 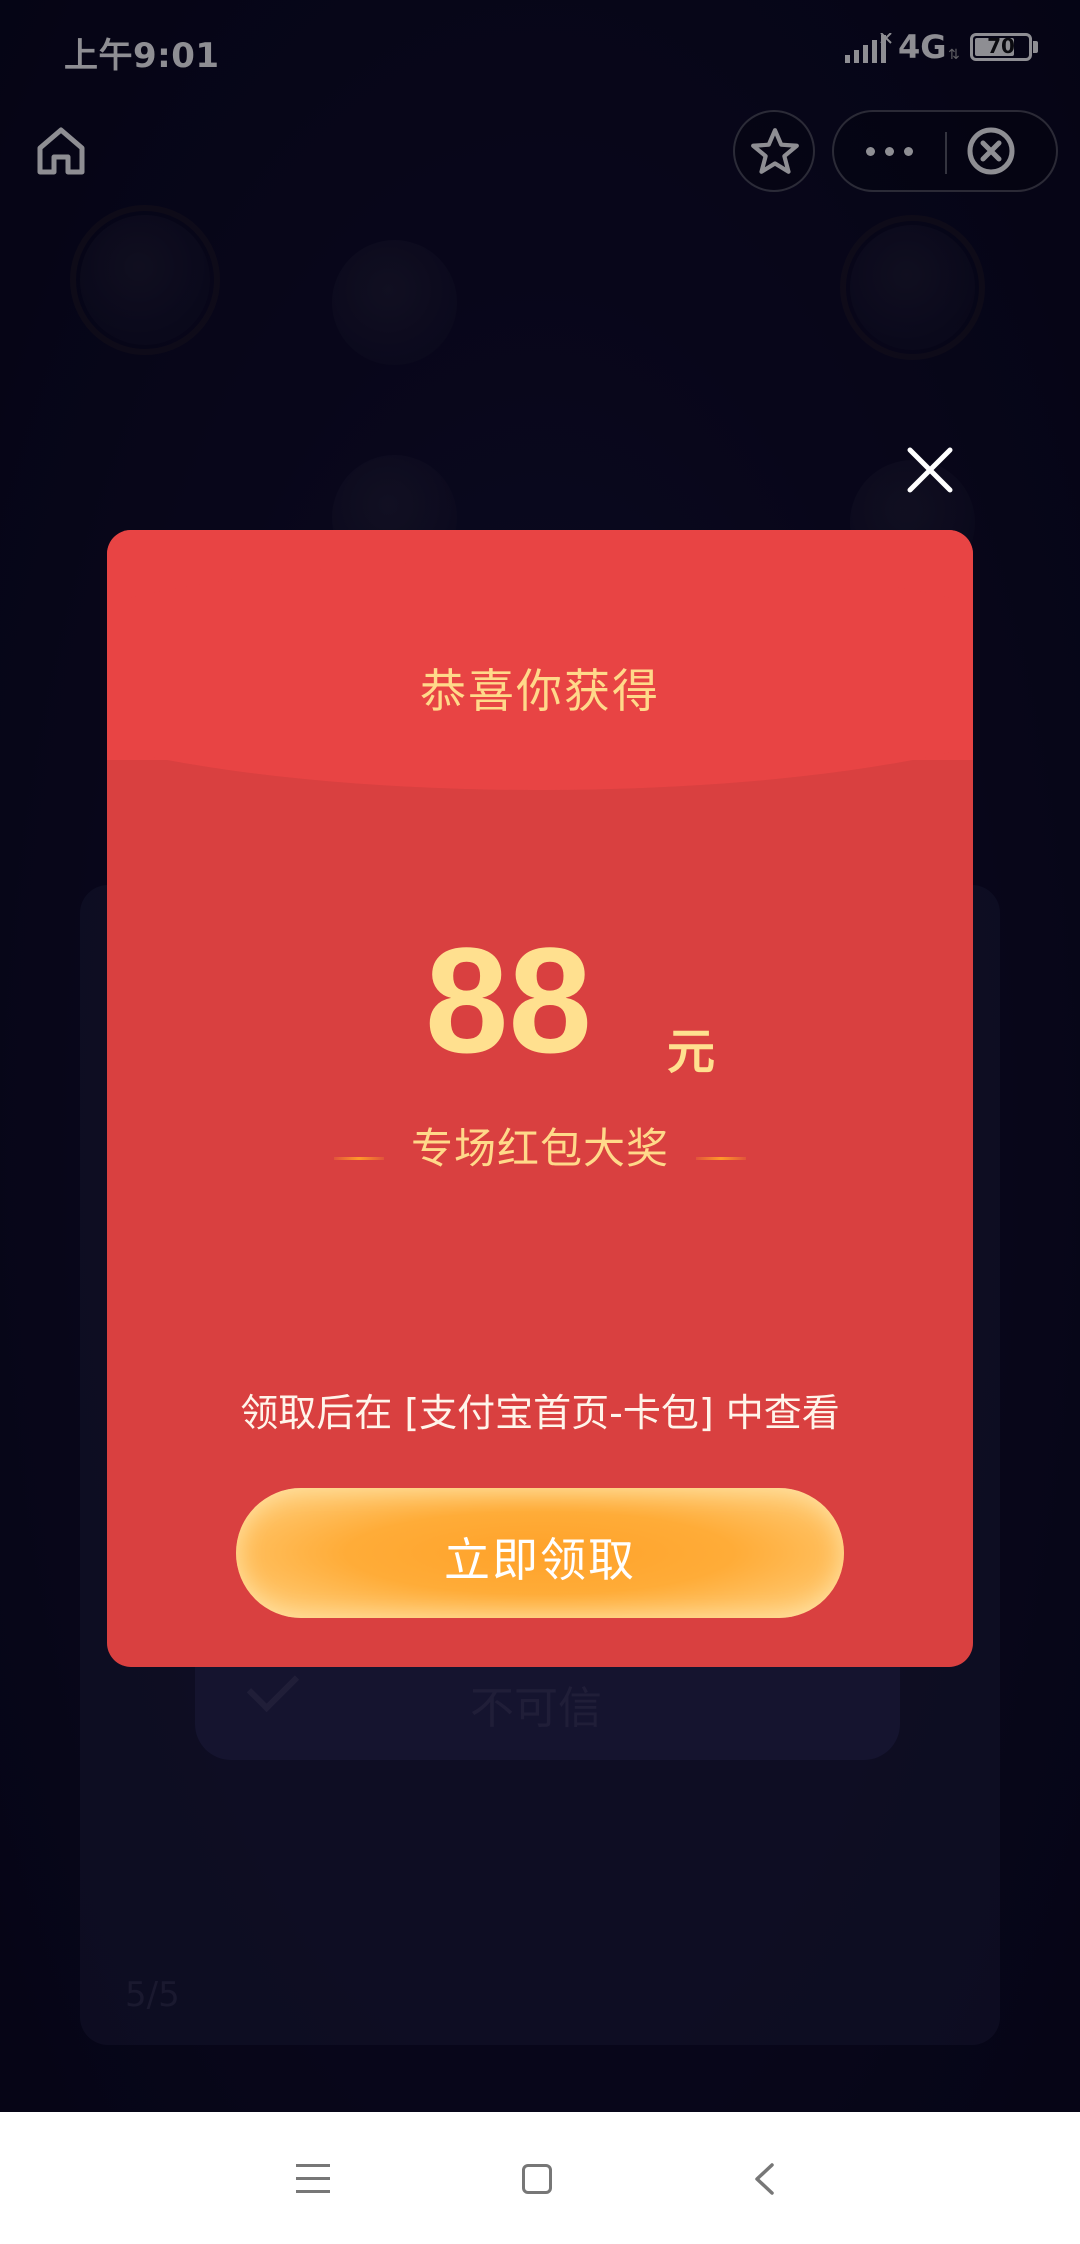 I want to click on prize-amount: 88, so click(x=508, y=1000).